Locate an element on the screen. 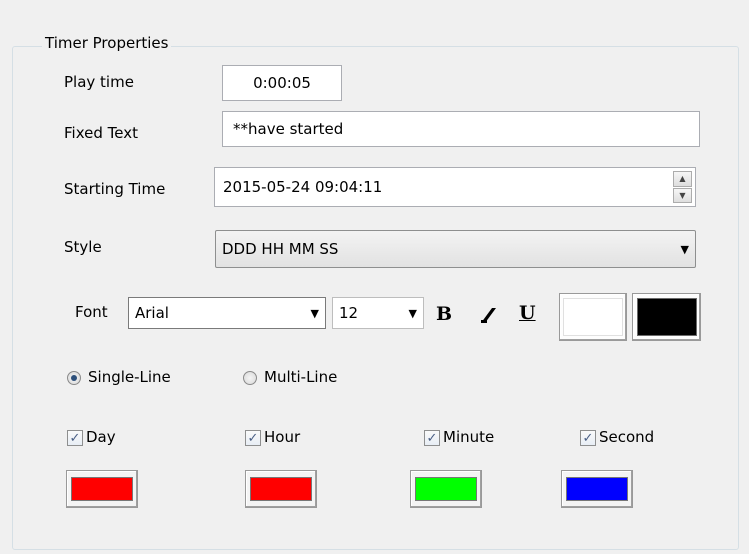  font-label: Font is located at coordinates (91, 312).